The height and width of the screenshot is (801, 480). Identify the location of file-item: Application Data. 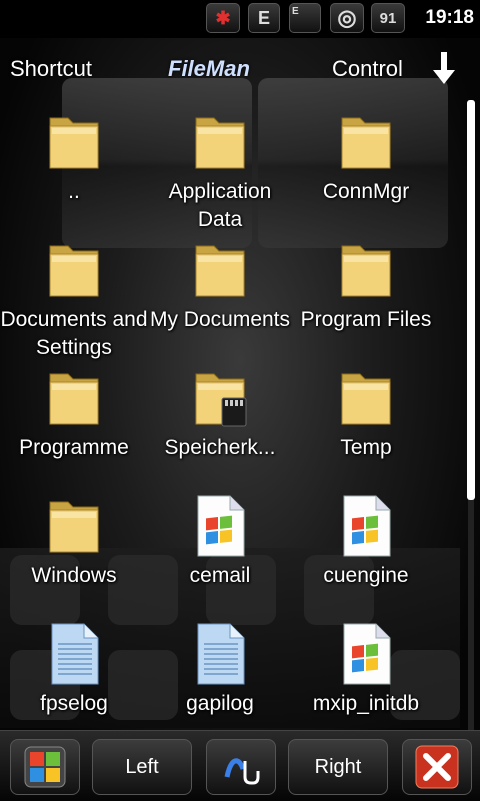
(220, 168).